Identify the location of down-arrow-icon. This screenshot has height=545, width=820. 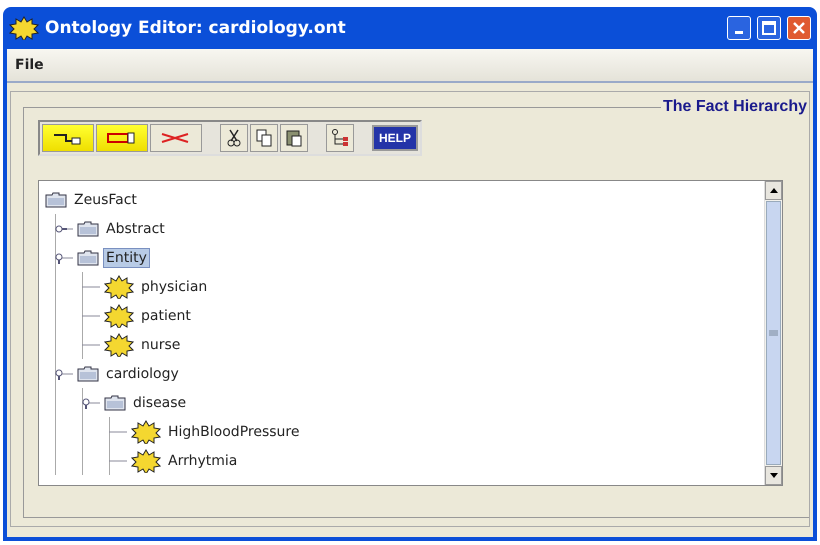
(774, 475).